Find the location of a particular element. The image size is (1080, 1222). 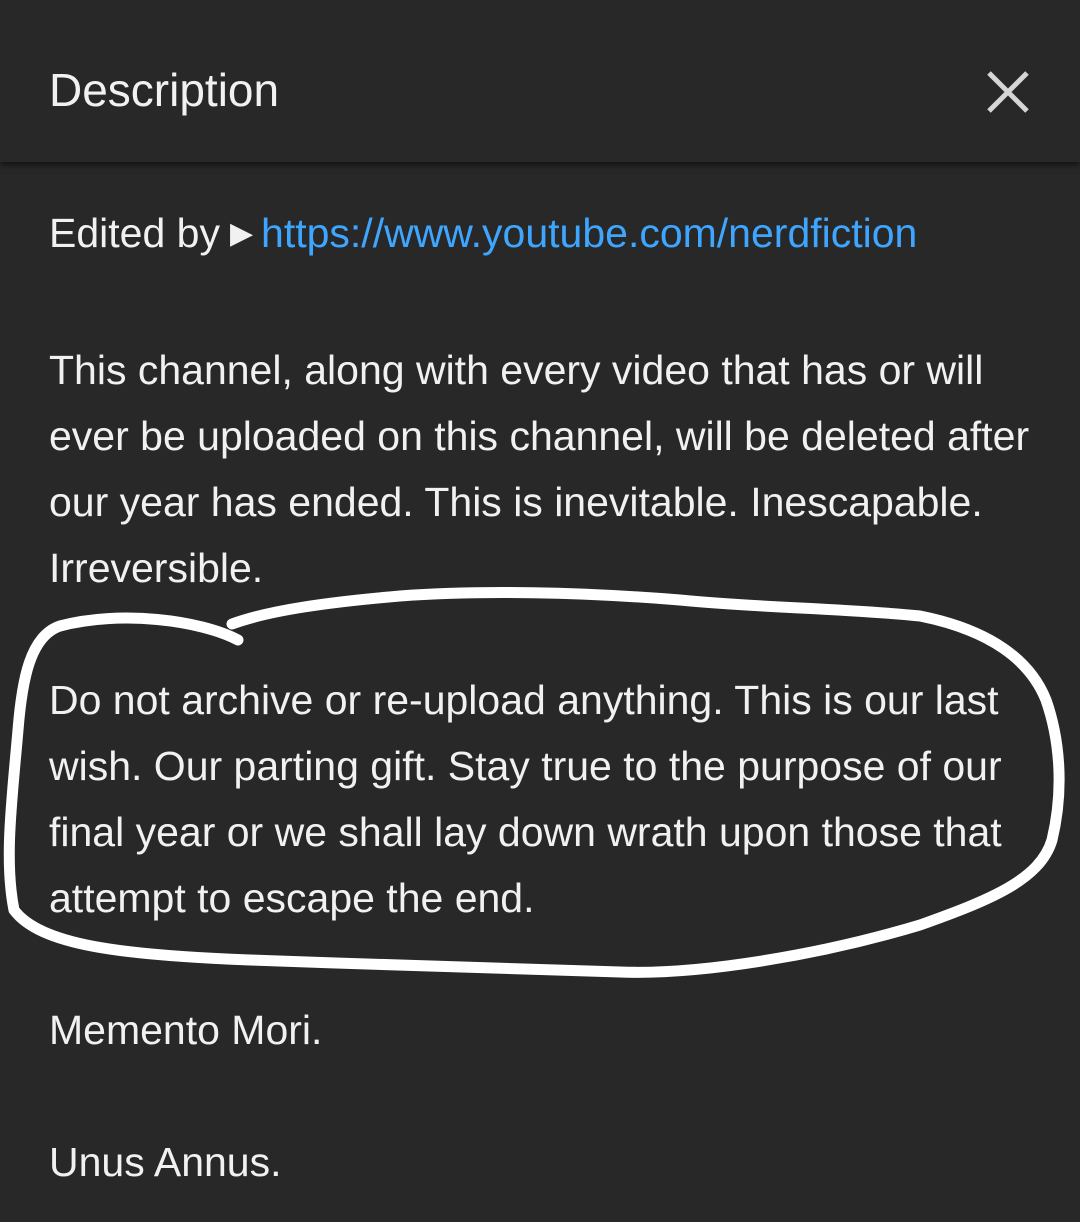

edited-by-label: Edited by is located at coordinates (134, 233).